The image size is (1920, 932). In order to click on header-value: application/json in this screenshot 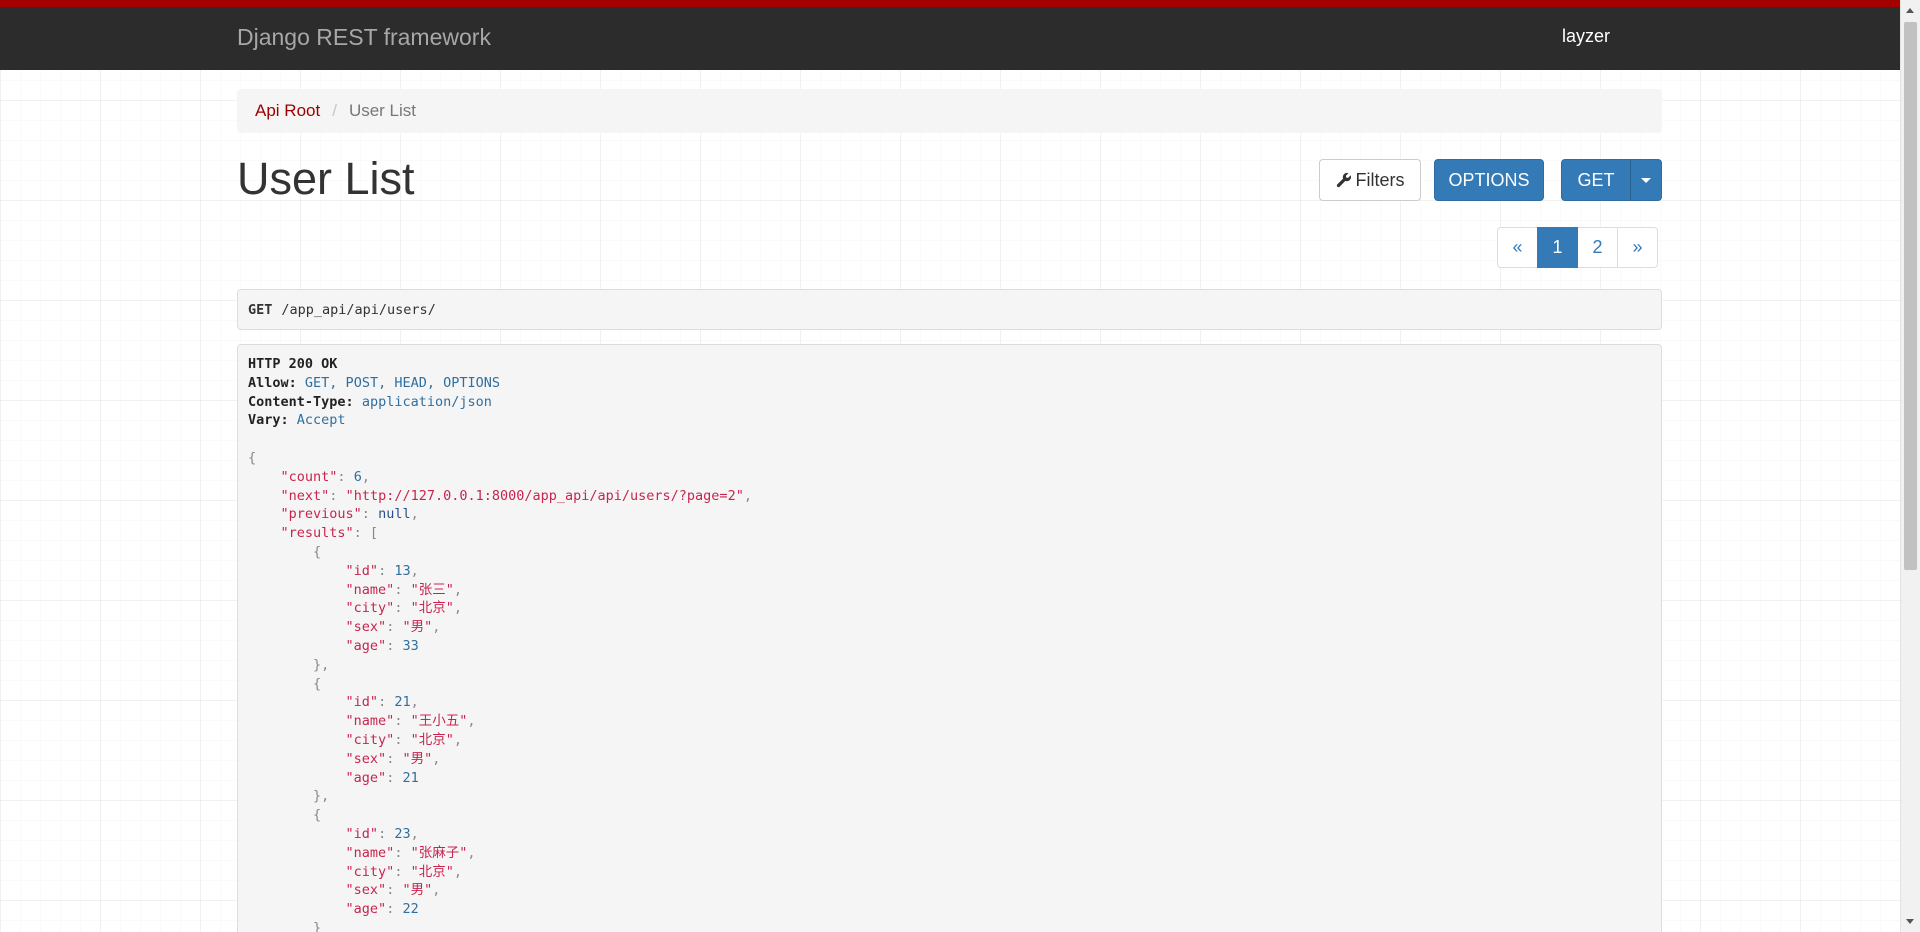, I will do `click(426, 401)`.